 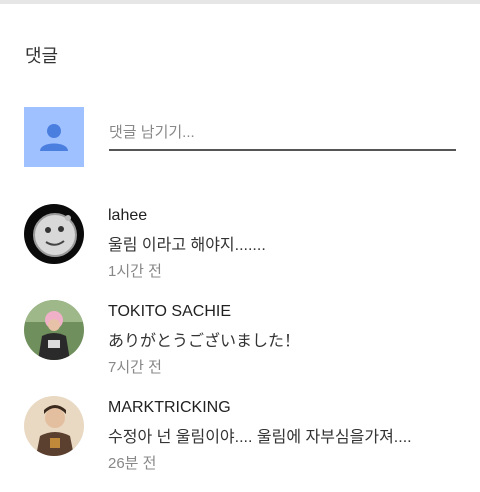 What do you see at coordinates (260, 408) in the screenshot?
I see `comment-author: MARKTRICKING` at bounding box center [260, 408].